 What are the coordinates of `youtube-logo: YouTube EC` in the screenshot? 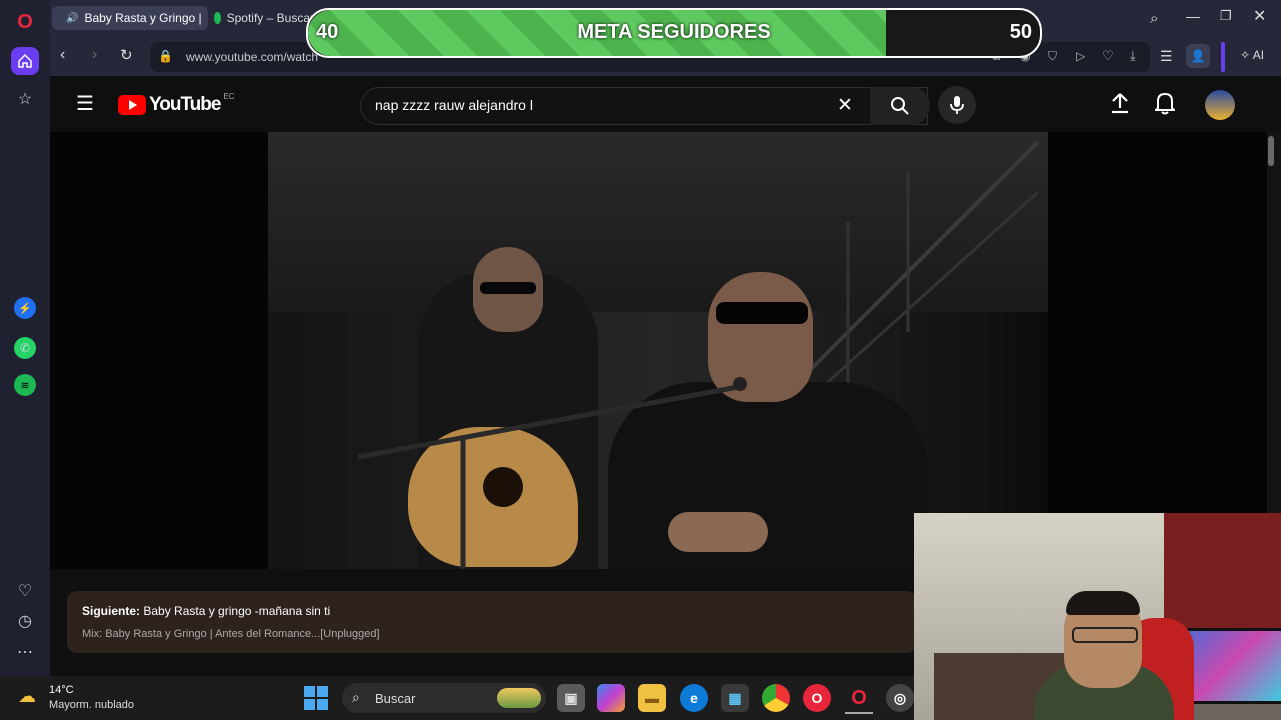 It's located at (176, 103).